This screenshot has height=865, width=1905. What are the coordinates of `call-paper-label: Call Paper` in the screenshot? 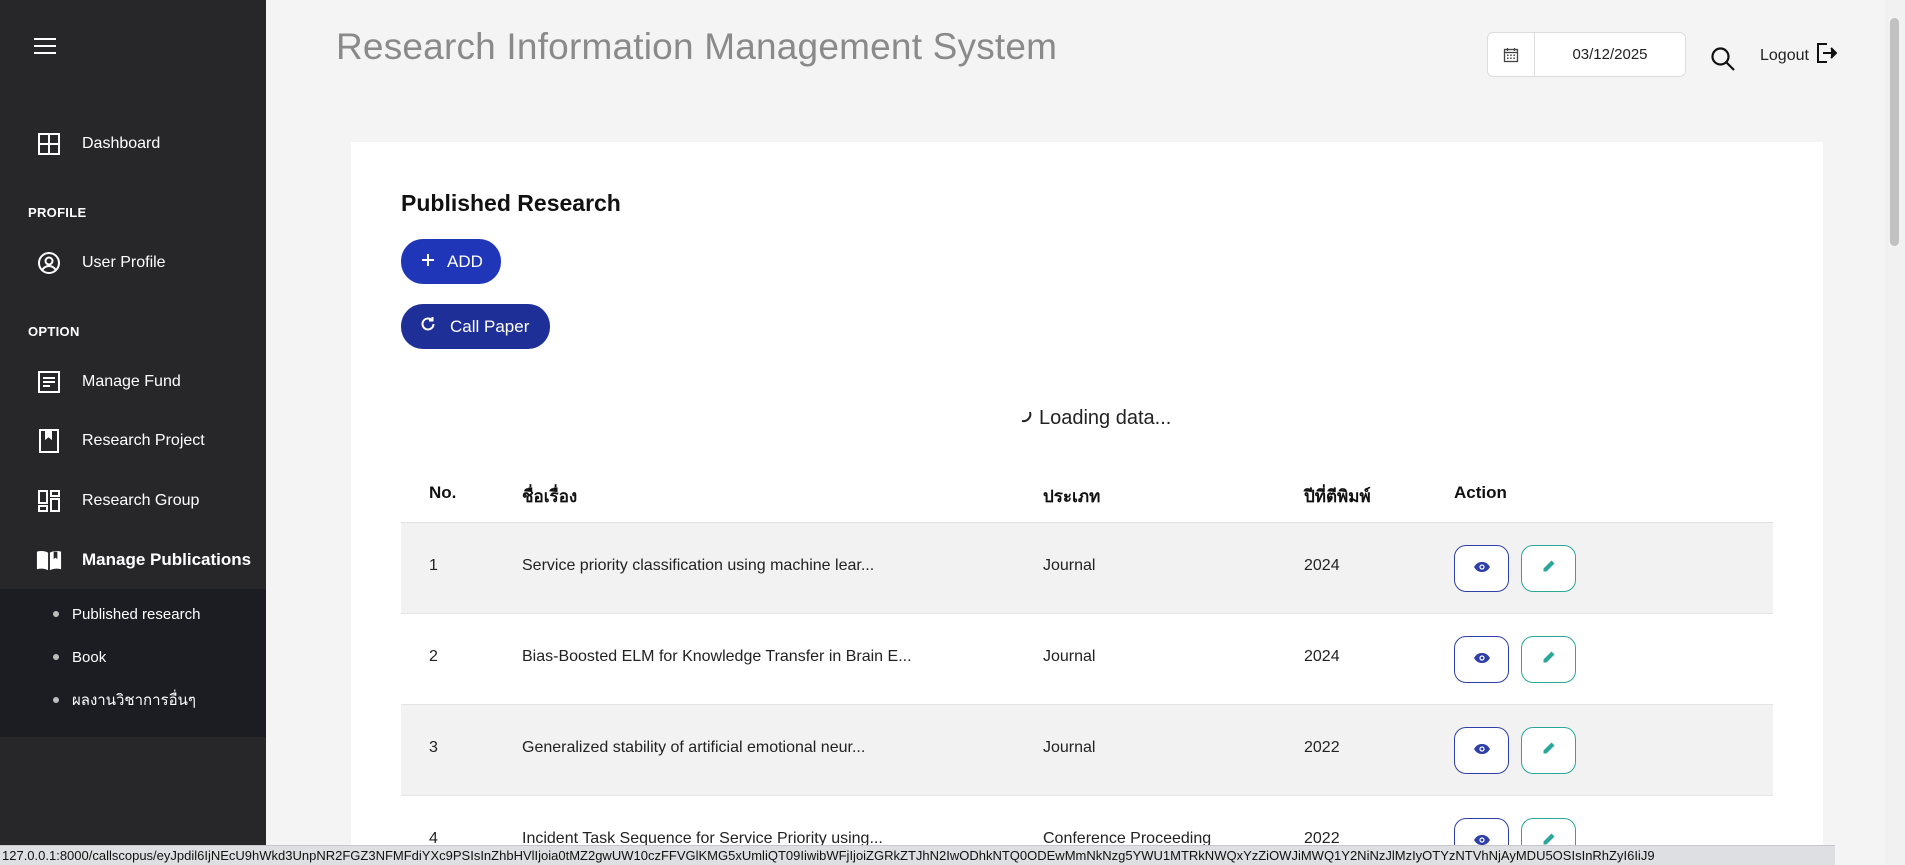 It's located at (490, 326).